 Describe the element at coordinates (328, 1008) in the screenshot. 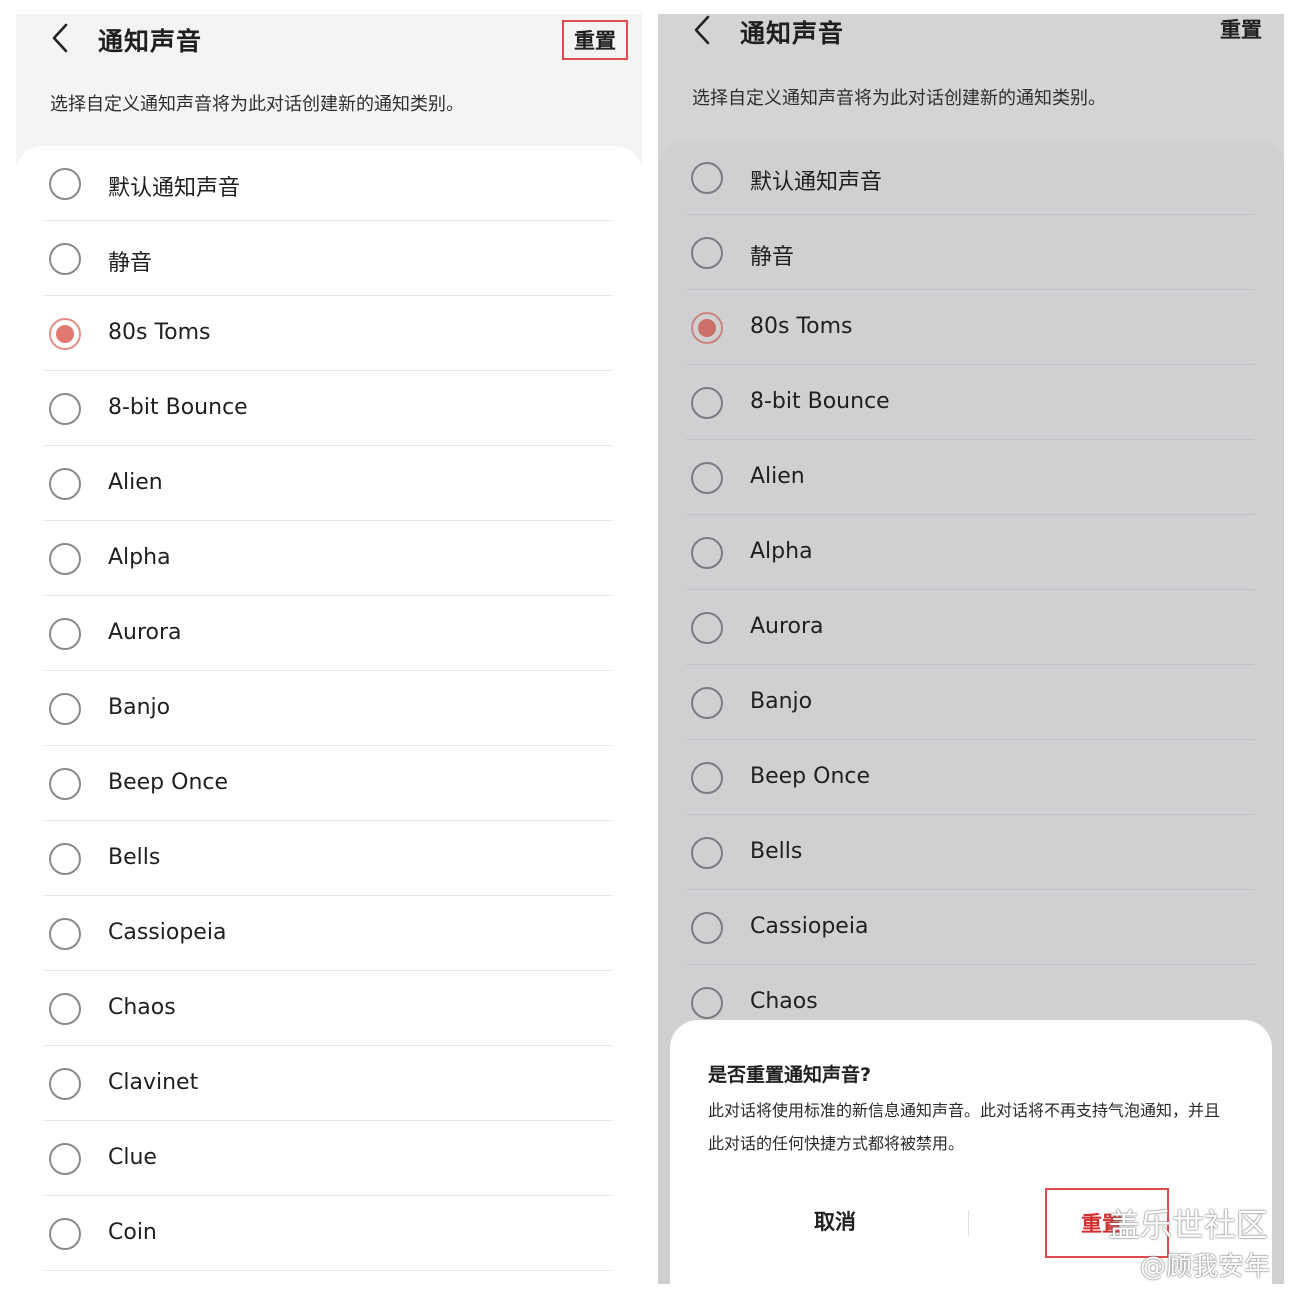

I see `sound-option: Chaos` at that location.